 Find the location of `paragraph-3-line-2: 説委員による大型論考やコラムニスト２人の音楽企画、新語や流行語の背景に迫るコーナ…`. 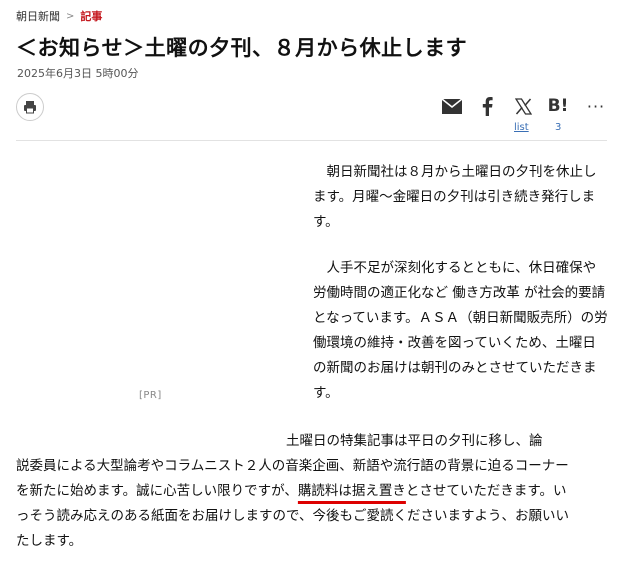

paragraph-3-line-2: 説委員による大型論考やコラムニスト２人の音楽企画、新語や流行語の背景に迫るコーナ… is located at coordinates (292, 466).